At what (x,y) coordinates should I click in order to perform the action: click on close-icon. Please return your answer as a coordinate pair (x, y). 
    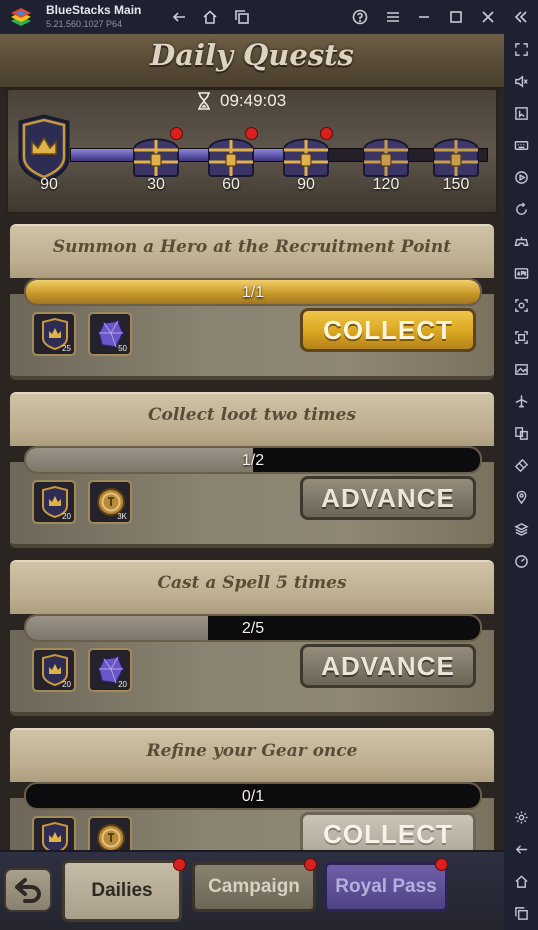
    Looking at the image, I should click on (488, 17).